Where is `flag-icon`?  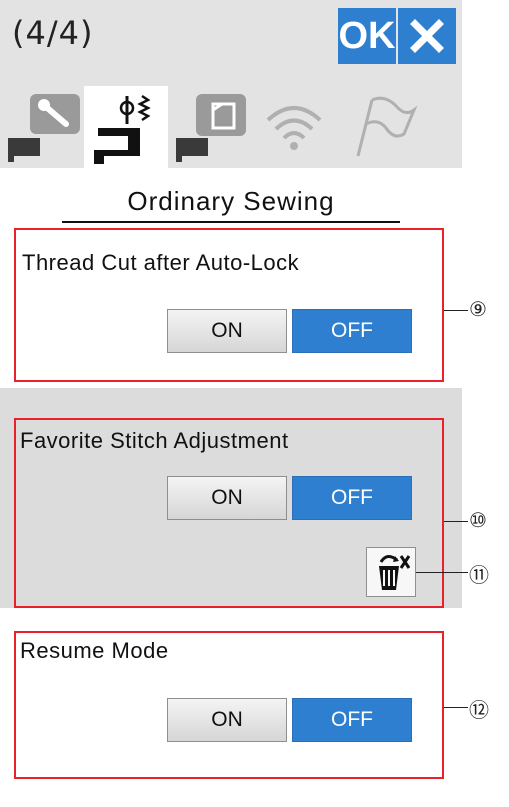
flag-icon is located at coordinates (387, 126).